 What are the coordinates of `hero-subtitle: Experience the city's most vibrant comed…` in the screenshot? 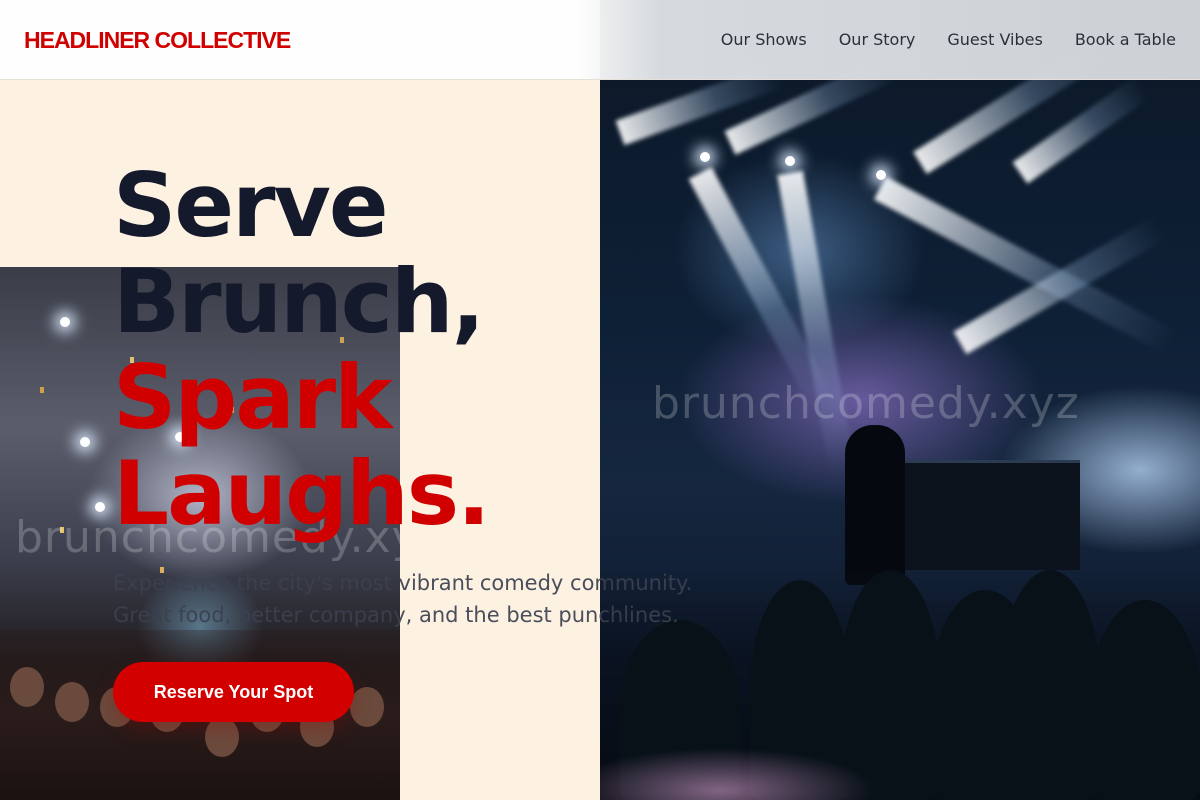 It's located at (443, 599).